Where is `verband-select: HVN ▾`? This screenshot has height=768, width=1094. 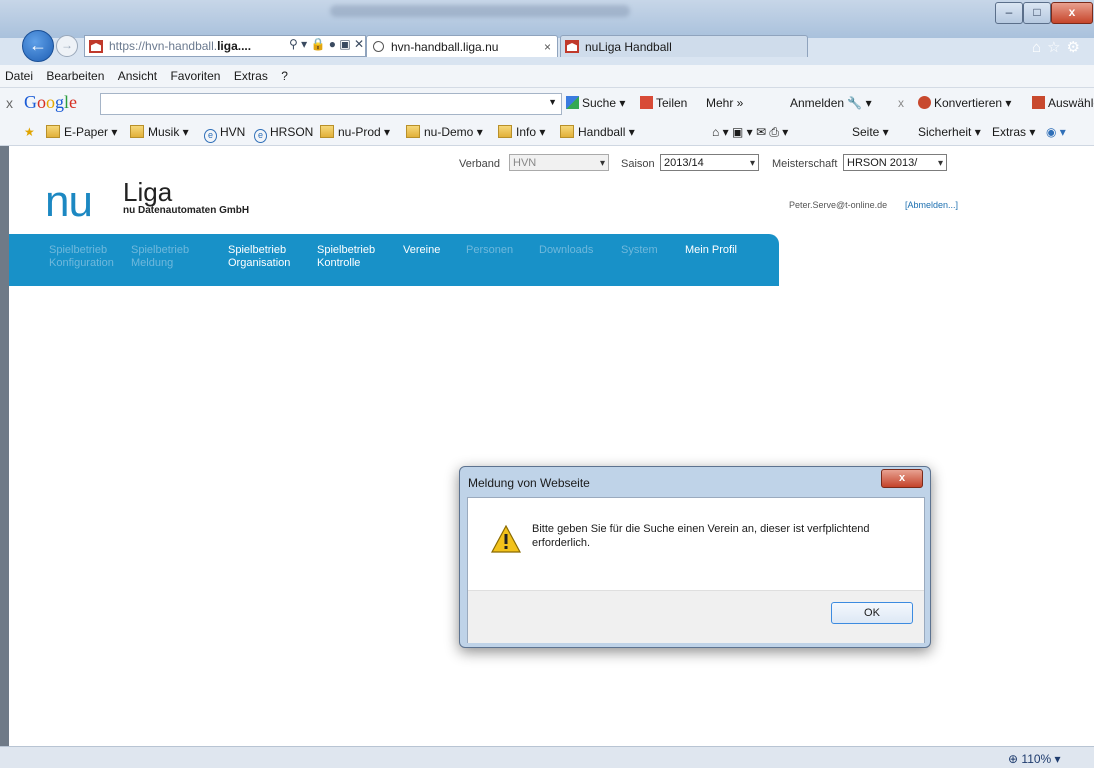
verband-select: HVN ▾ is located at coordinates (559, 162).